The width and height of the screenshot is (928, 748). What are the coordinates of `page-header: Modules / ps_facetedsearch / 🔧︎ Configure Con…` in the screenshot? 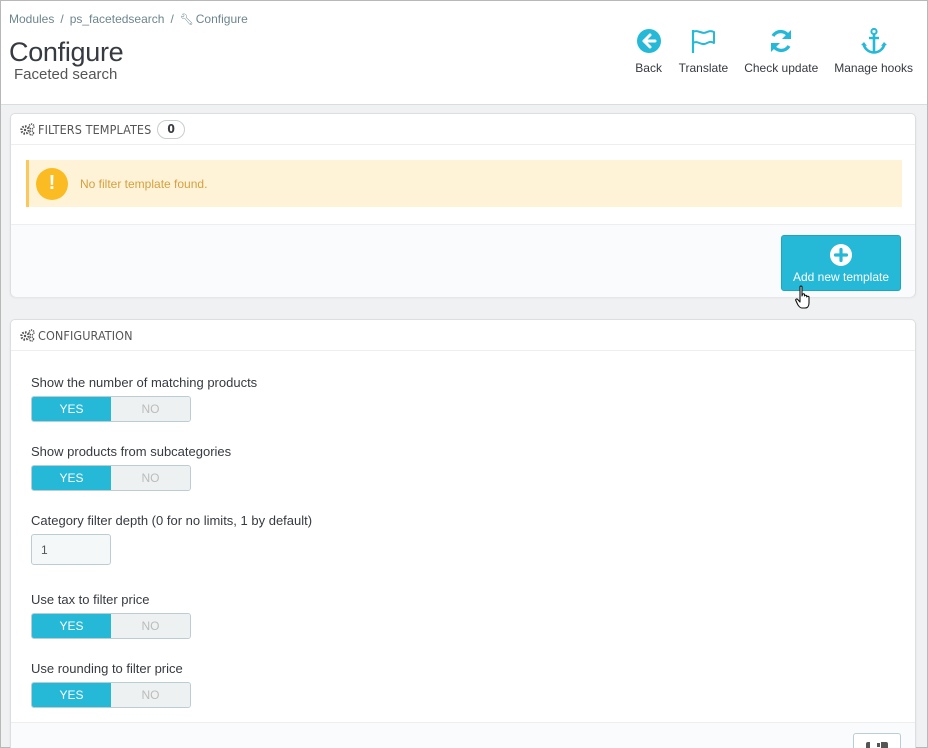 It's located at (464, 53).